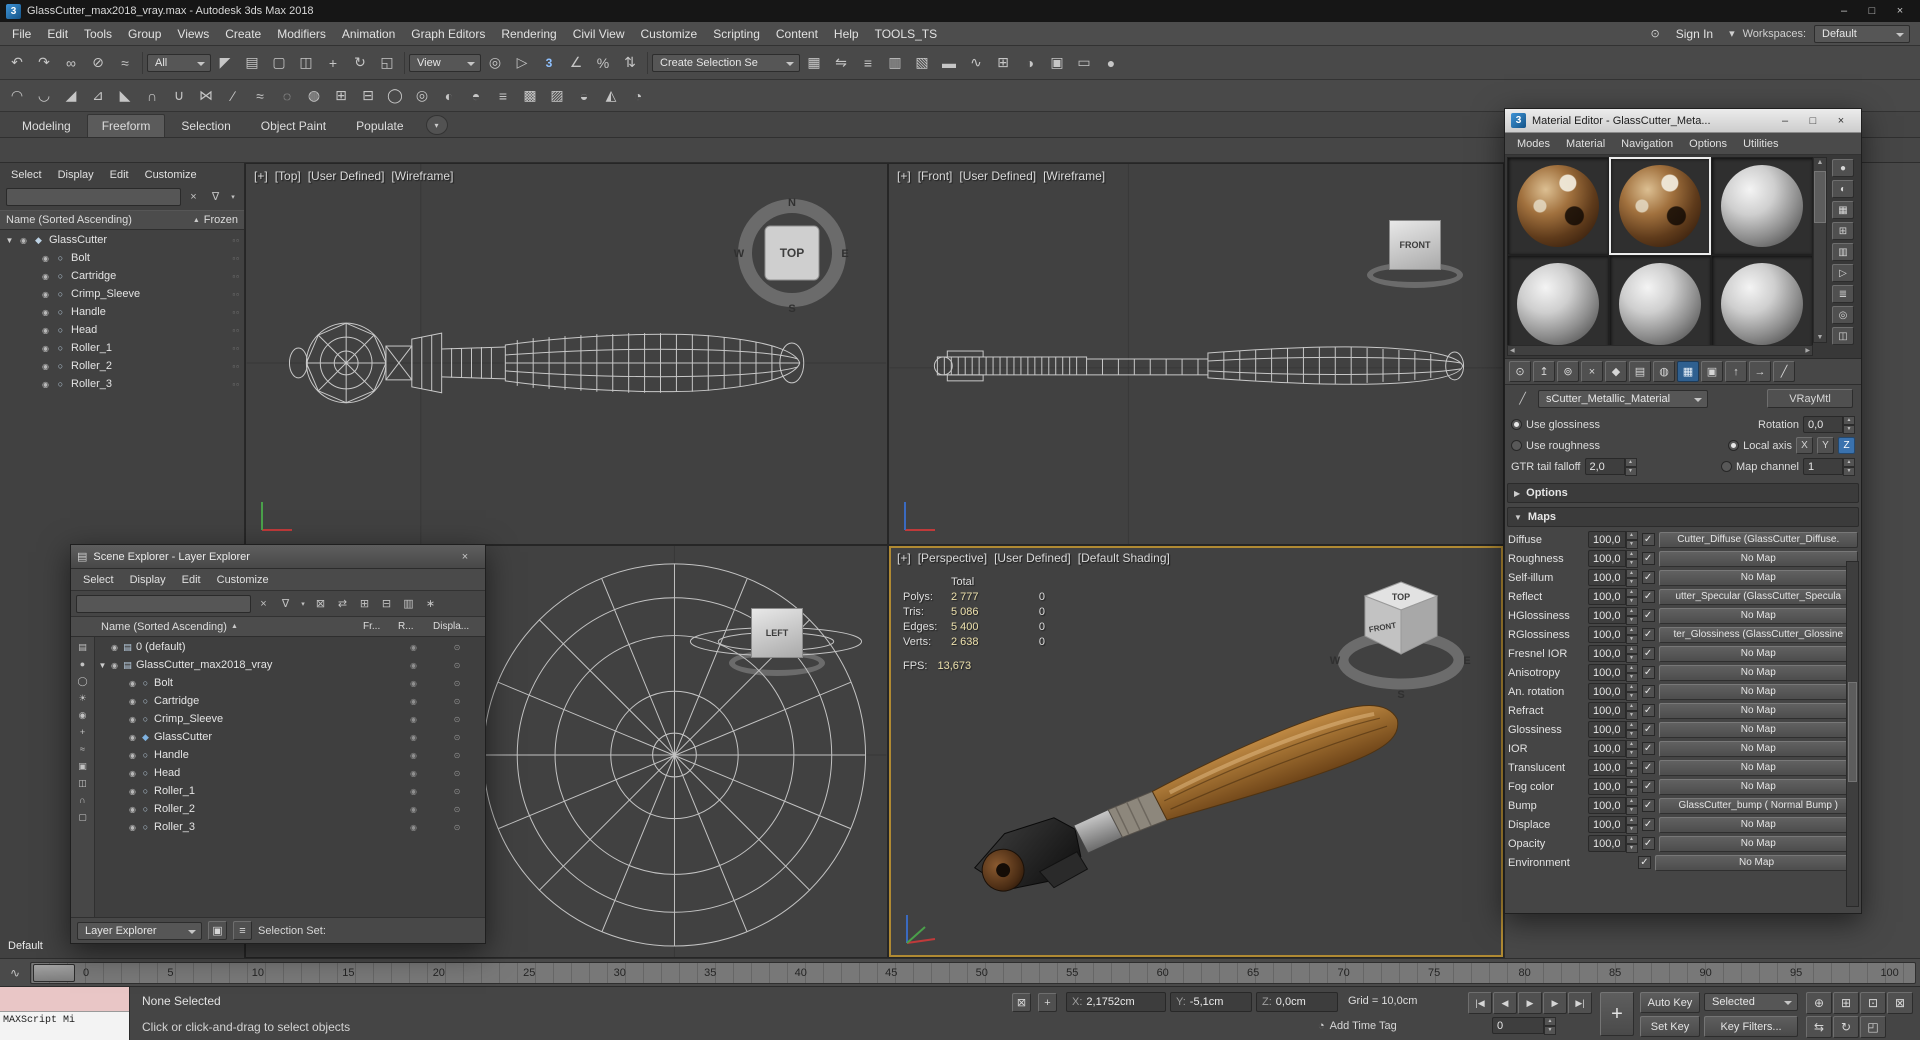 The height and width of the screenshot is (1040, 1920). I want to click on render-production-icon: ●, so click(1111, 63).